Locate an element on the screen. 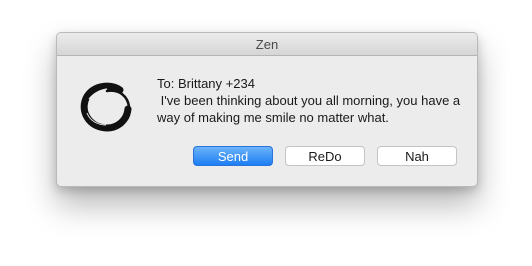 Image resolution: width=532 pixels, height=266 pixels. enso-circle-icon is located at coordinates (106, 107).